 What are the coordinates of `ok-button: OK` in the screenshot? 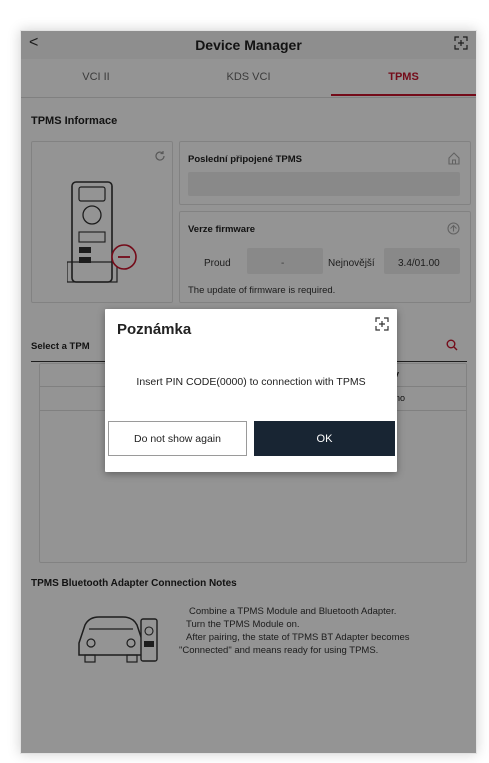 It's located at (324, 438).